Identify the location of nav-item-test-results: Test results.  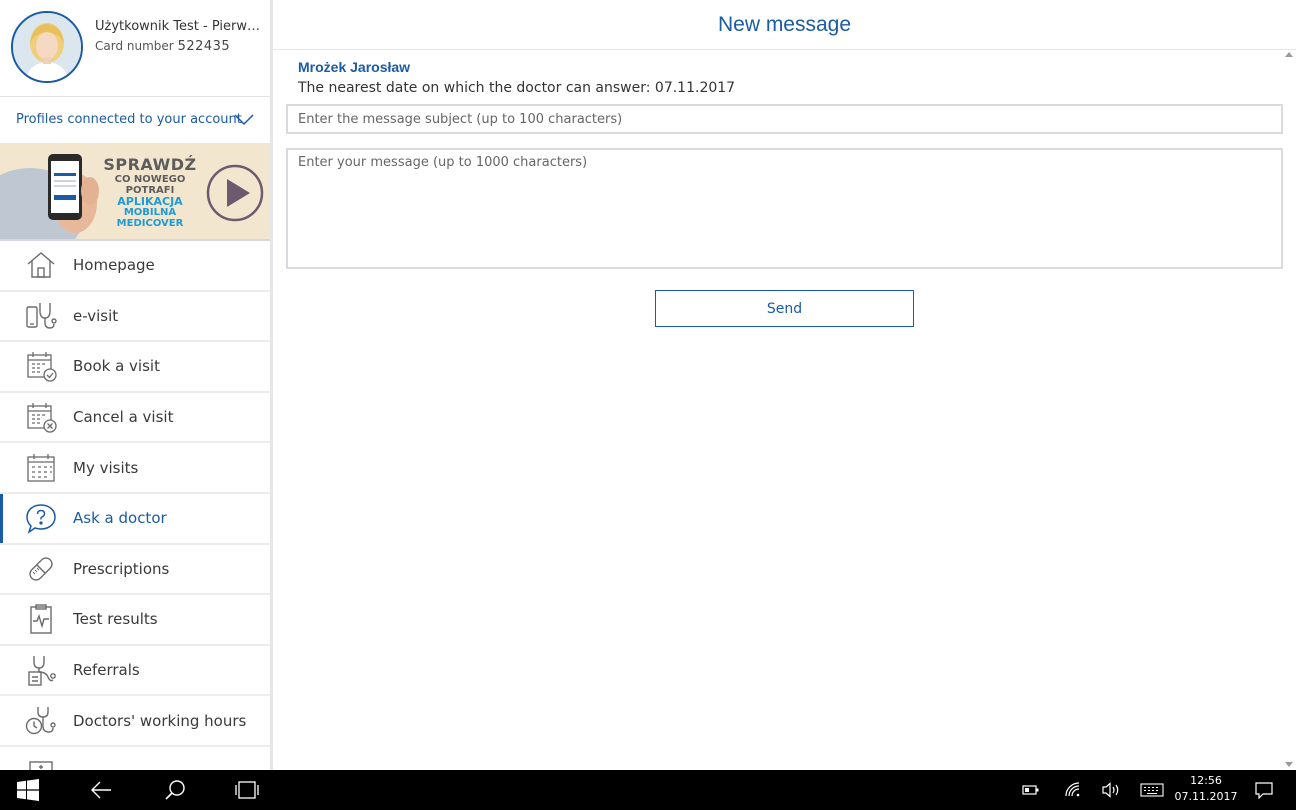
(135, 620).